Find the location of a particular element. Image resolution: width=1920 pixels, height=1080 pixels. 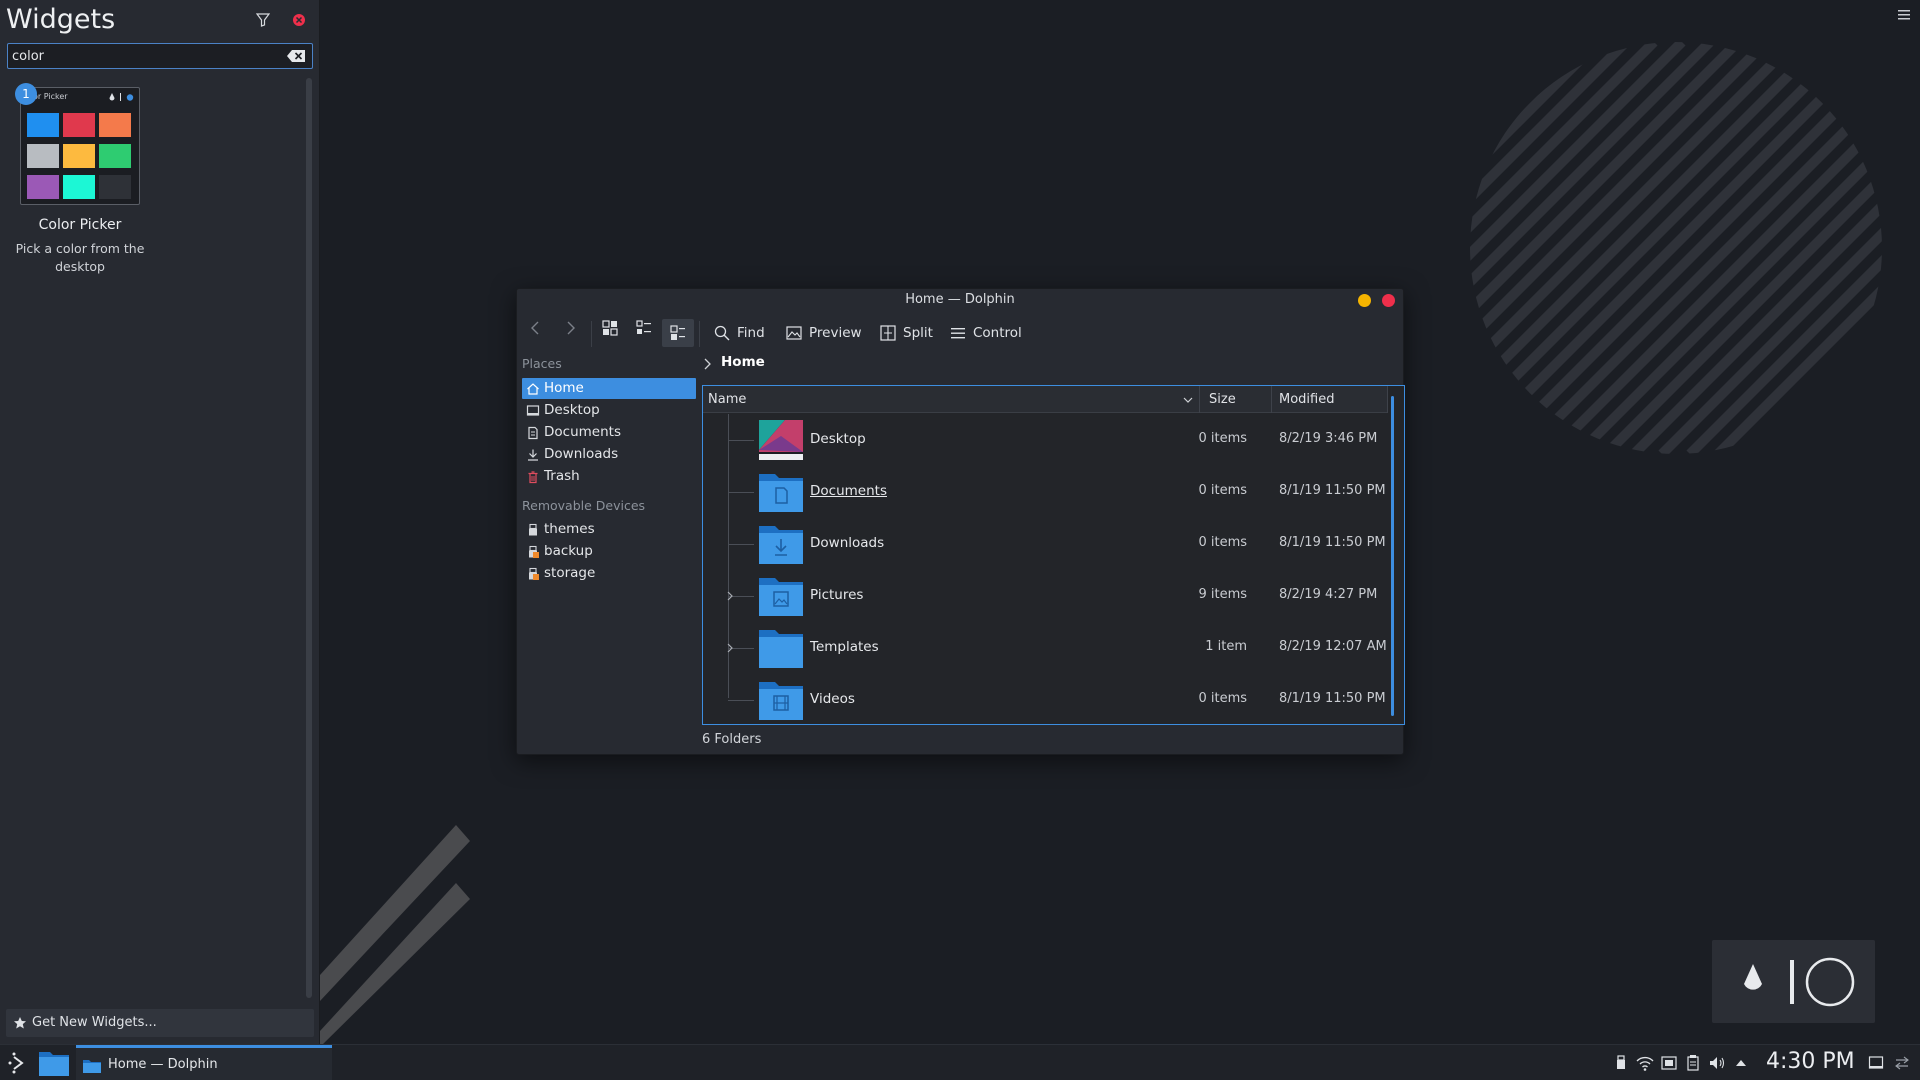

place-downloads: Downloads is located at coordinates (609, 454).